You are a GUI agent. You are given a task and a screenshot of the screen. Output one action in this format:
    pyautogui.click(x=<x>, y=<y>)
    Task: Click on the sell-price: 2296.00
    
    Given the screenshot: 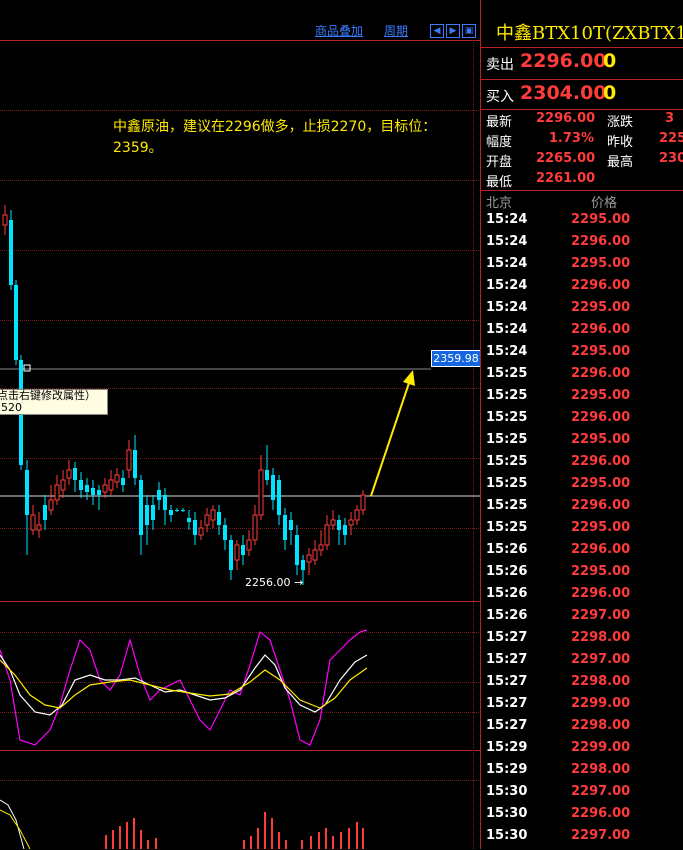 What is the action you would take?
    pyautogui.click(x=563, y=61)
    